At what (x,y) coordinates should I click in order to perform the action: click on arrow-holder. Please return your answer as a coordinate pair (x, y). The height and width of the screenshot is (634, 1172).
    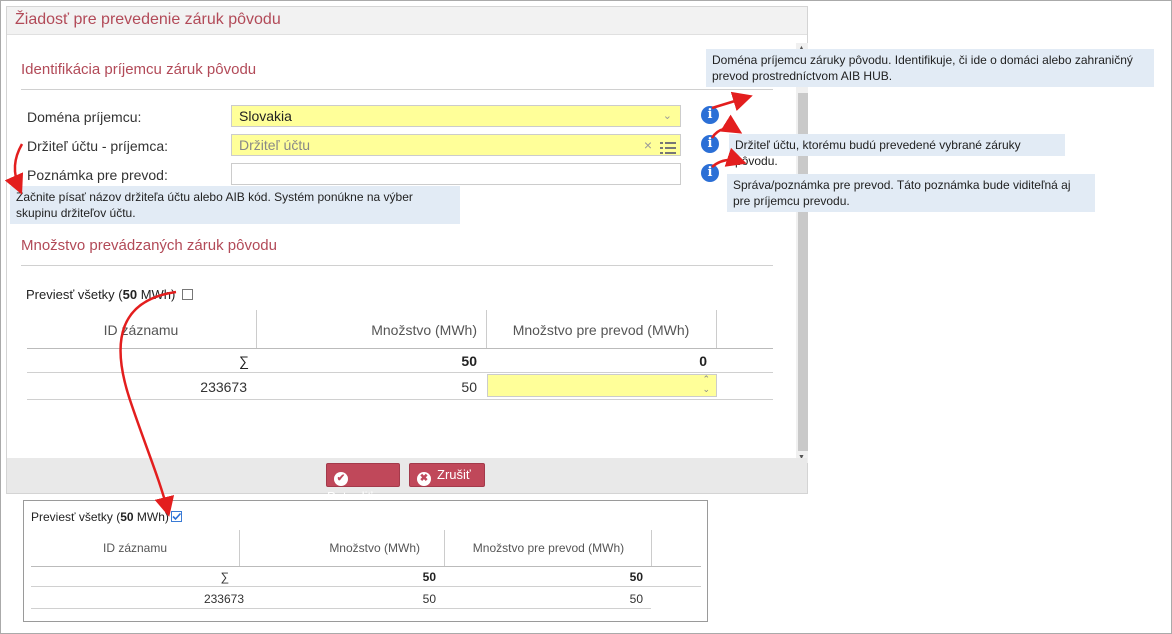
    Looking at the image, I should click on (726, 126).